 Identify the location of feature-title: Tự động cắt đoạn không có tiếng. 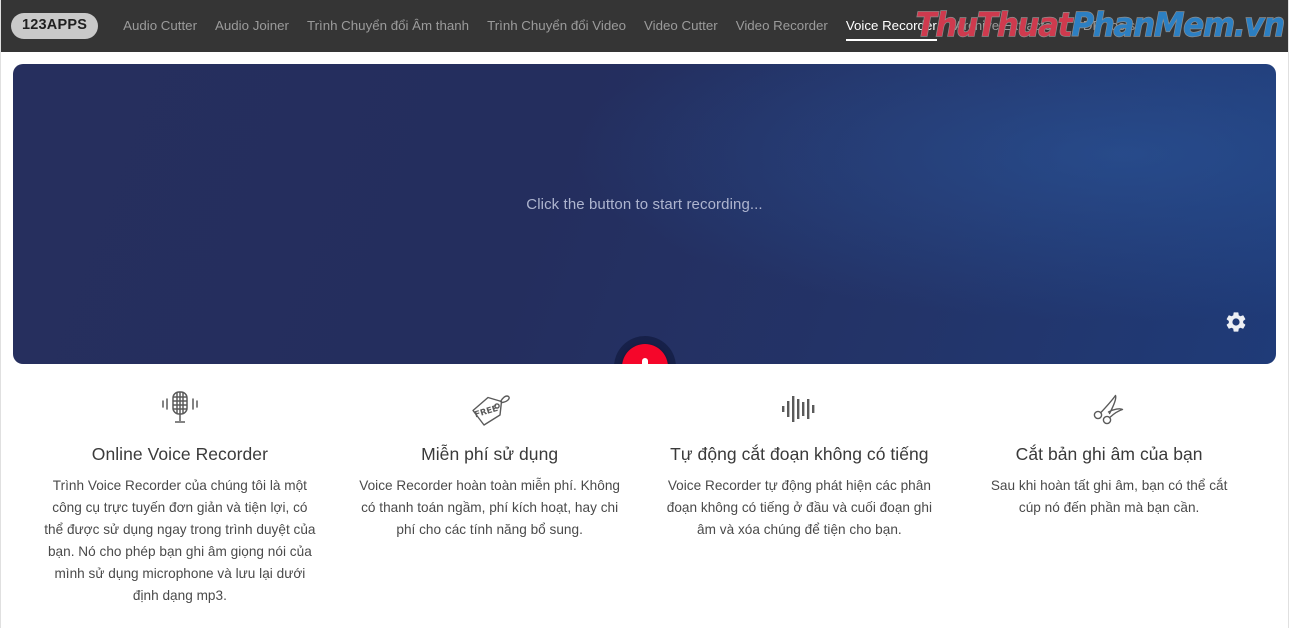
(799, 454).